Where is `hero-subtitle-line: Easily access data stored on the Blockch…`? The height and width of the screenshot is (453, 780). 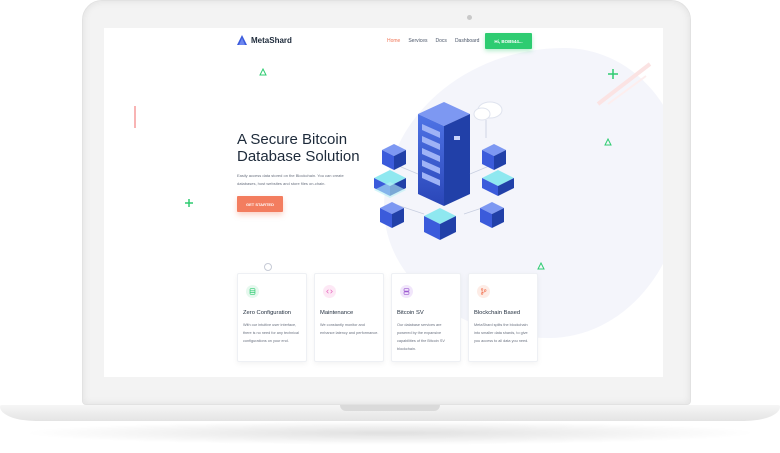 hero-subtitle-line: Easily access data stored on the Blockch… is located at coordinates (290, 175).